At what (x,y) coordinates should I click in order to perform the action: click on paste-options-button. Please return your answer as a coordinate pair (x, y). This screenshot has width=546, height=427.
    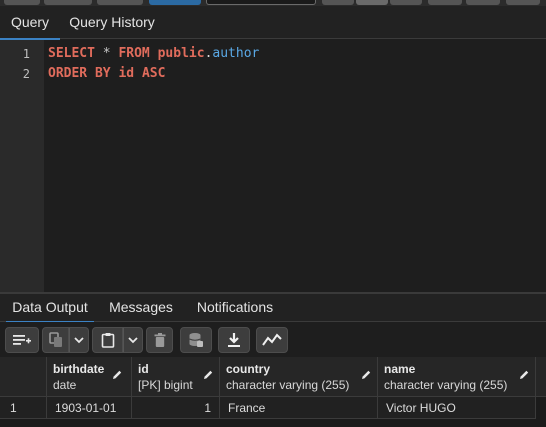
    Looking at the image, I should click on (133, 340).